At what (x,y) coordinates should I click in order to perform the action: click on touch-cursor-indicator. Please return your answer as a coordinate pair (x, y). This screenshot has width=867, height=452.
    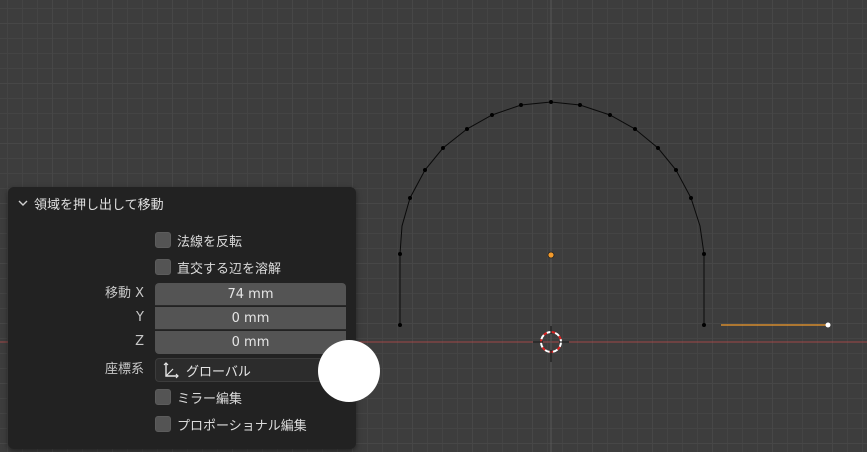
    Looking at the image, I should click on (349, 371).